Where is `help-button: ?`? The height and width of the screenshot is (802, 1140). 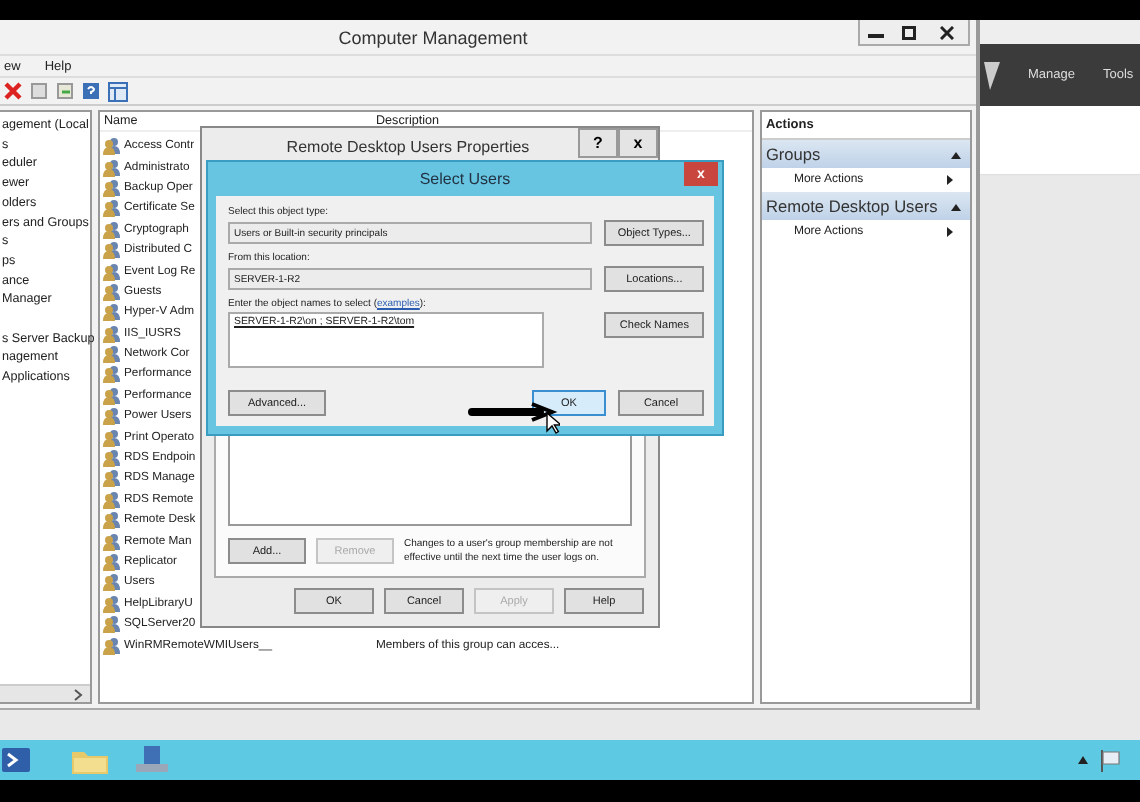 help-button: ? is located at coordinates (598, 143).